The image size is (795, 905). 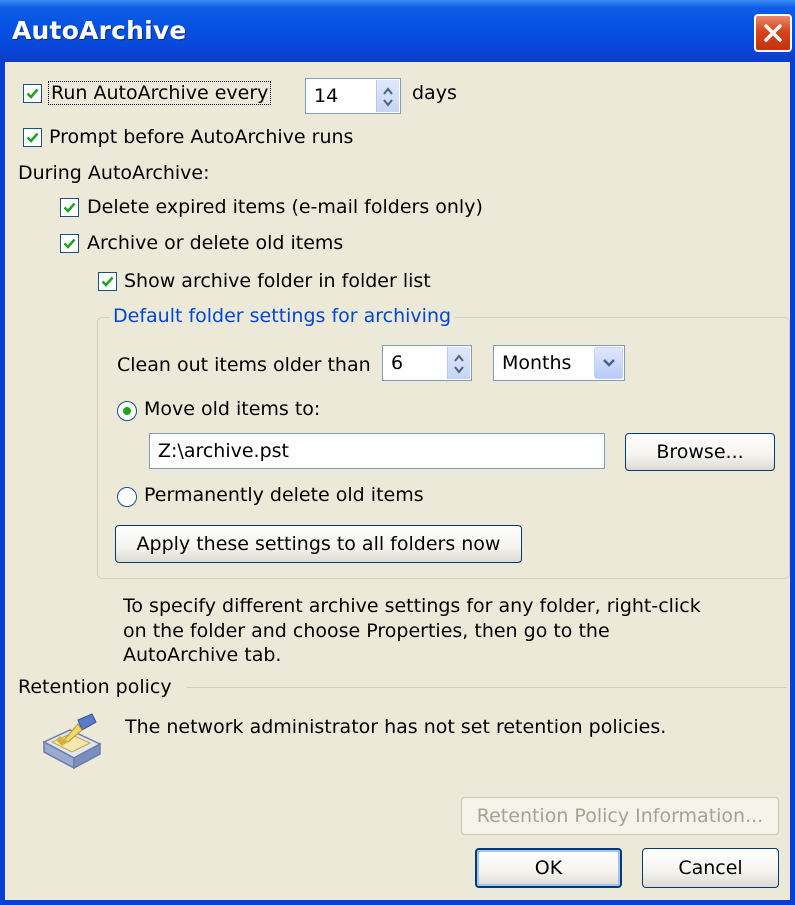 What do you see at coordinates (244, 365) in the screenshot?
I see `clean-out-label: Clean out items older than` at bounding box center [244, 365].